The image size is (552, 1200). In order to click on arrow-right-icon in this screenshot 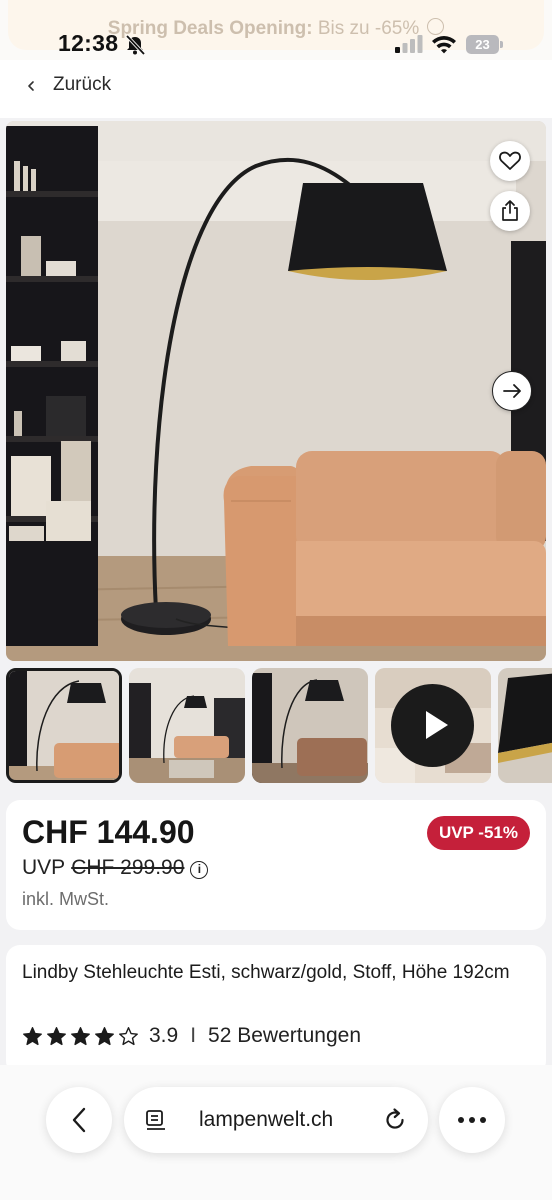, I will do `click(512, 391)`.